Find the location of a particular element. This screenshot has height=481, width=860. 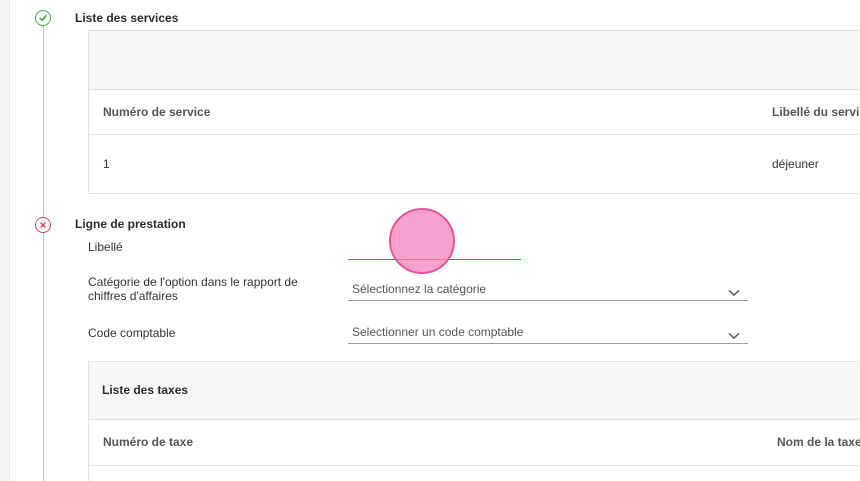

touch-indicator is located at coordinates (422, 241).